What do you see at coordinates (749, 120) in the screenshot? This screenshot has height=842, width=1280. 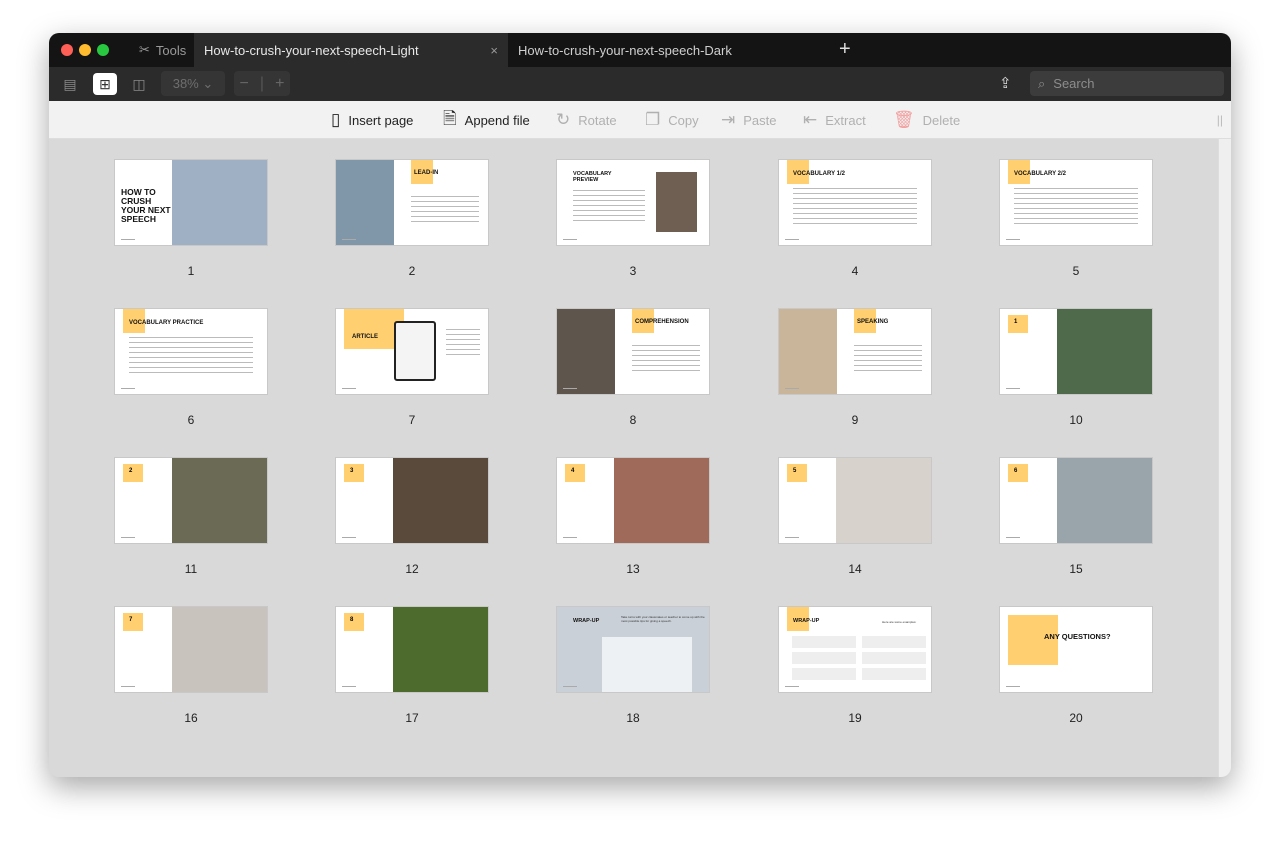 I see `paste-button: ⇥ Paste` at bounding box center [749, 120].